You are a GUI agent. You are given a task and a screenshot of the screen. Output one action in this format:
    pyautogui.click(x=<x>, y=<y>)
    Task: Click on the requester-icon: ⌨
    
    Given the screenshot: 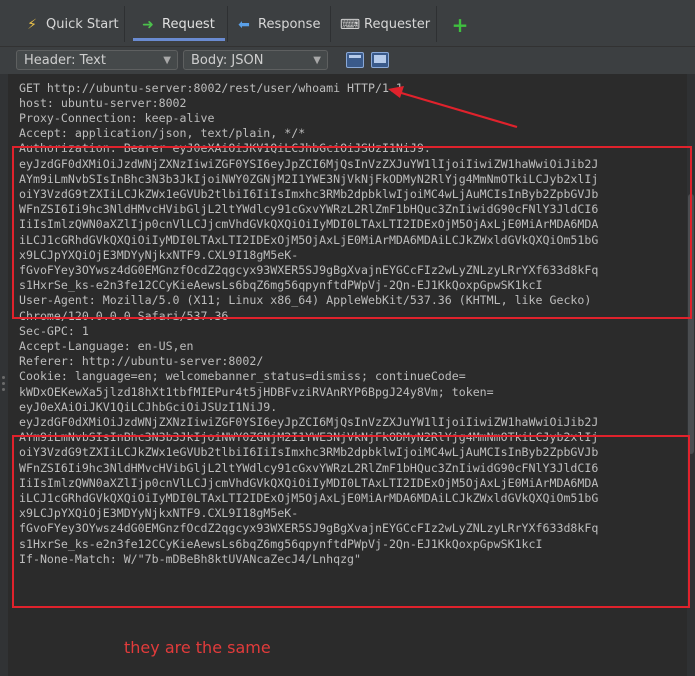 What is the action you would take?
    pyautogui.click(x=350, y=25)
    